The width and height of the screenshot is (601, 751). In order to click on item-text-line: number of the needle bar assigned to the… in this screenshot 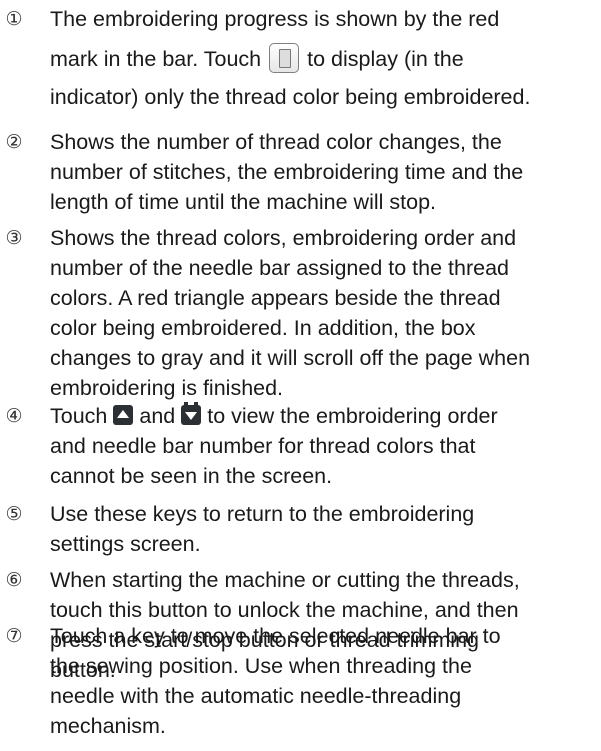, I will do `click(279, 268)`.